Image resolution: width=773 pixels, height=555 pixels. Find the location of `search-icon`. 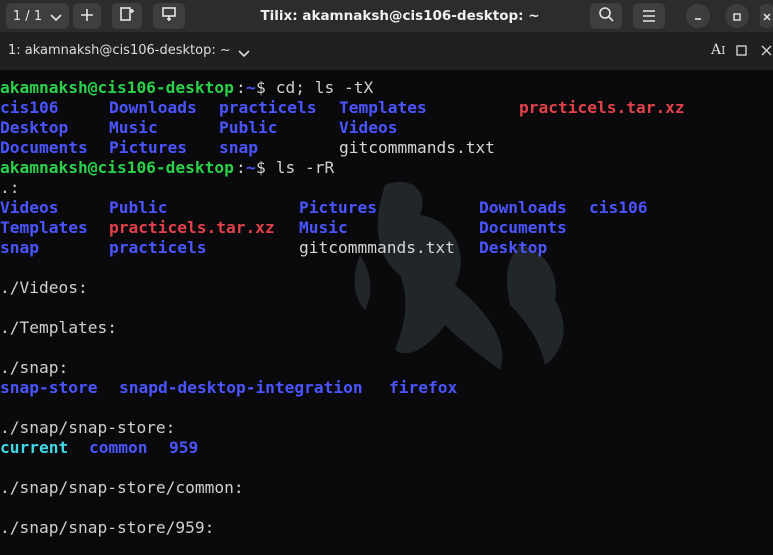

search-icon is located at coordinates (606, 16).